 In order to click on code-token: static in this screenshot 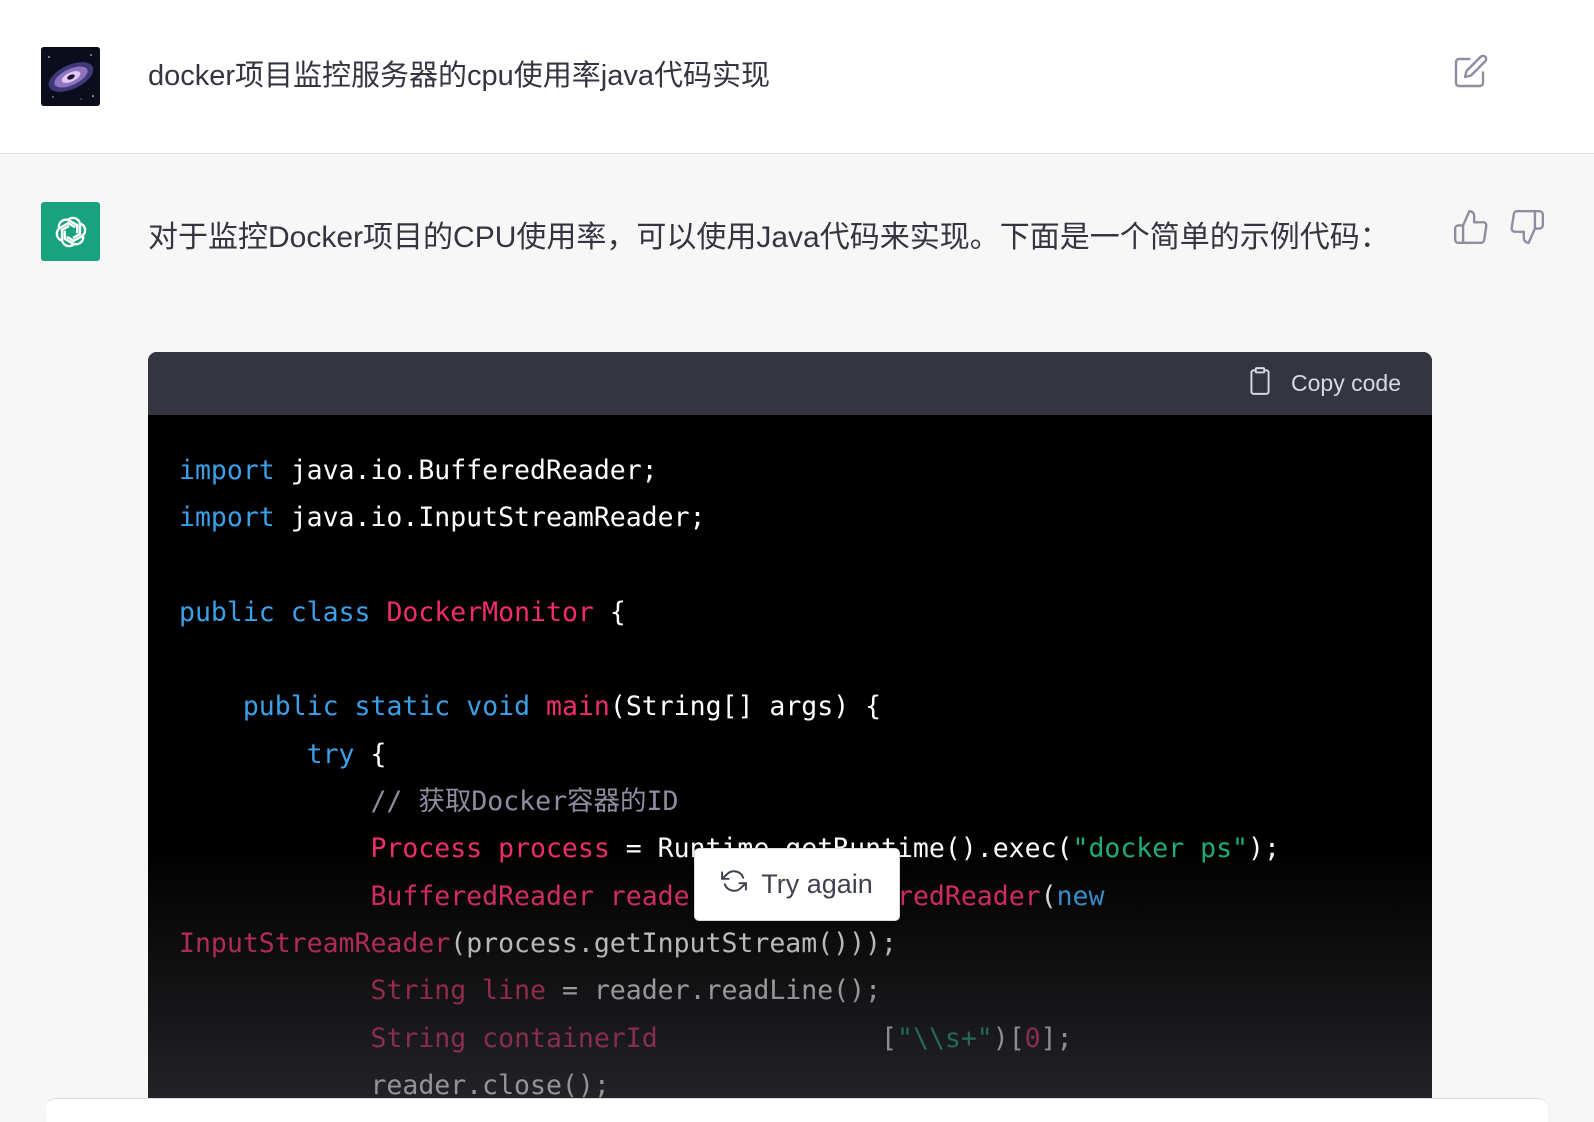, I will do `click(402, 707)`.